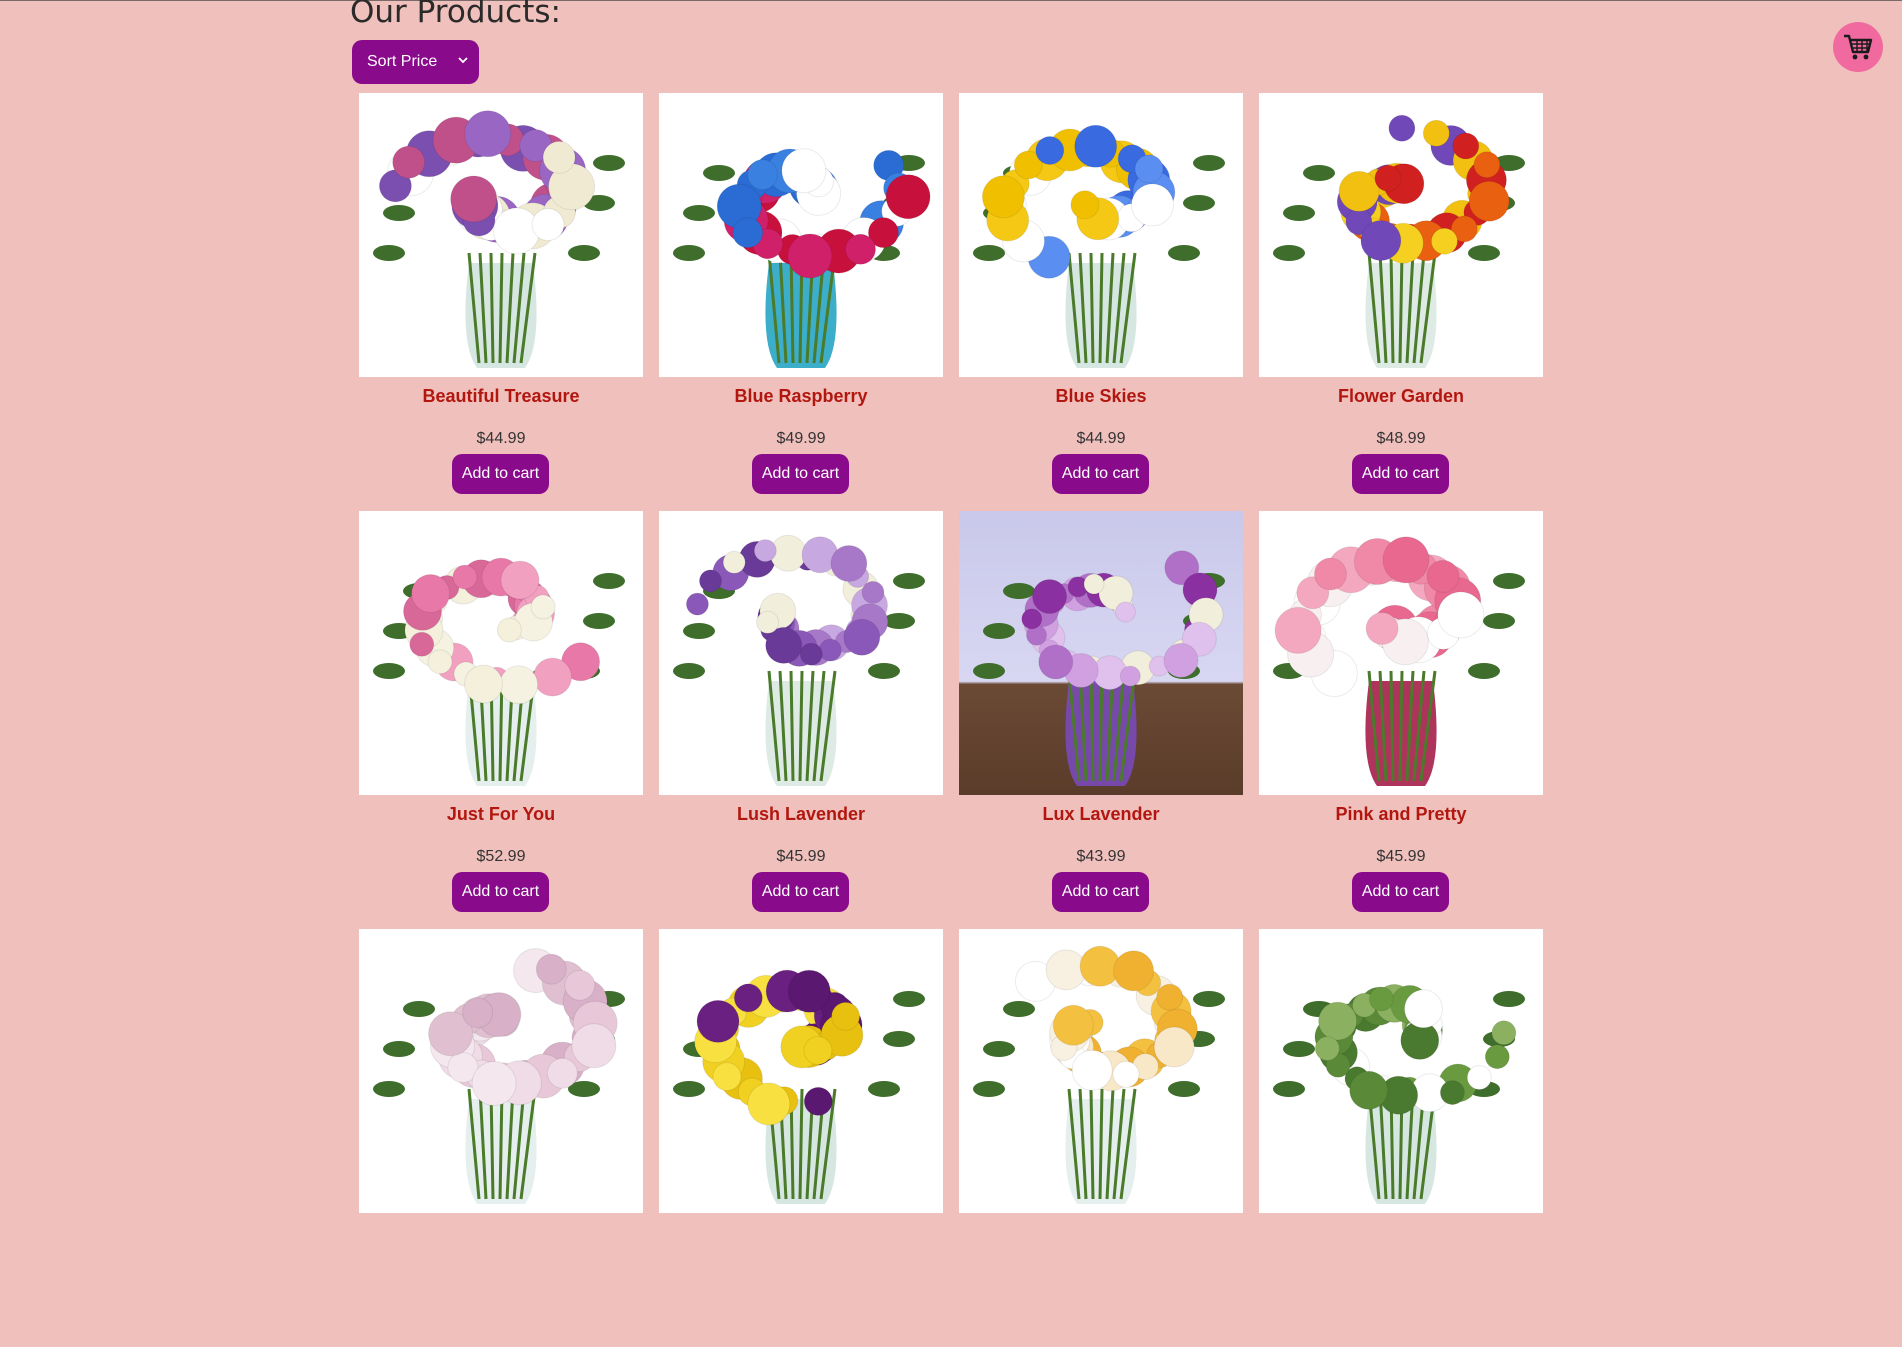 Image resolution: width=1902 pixels, height=1347 pixels. I want to click on product-name: Lush Lavender, so click(801, 814).